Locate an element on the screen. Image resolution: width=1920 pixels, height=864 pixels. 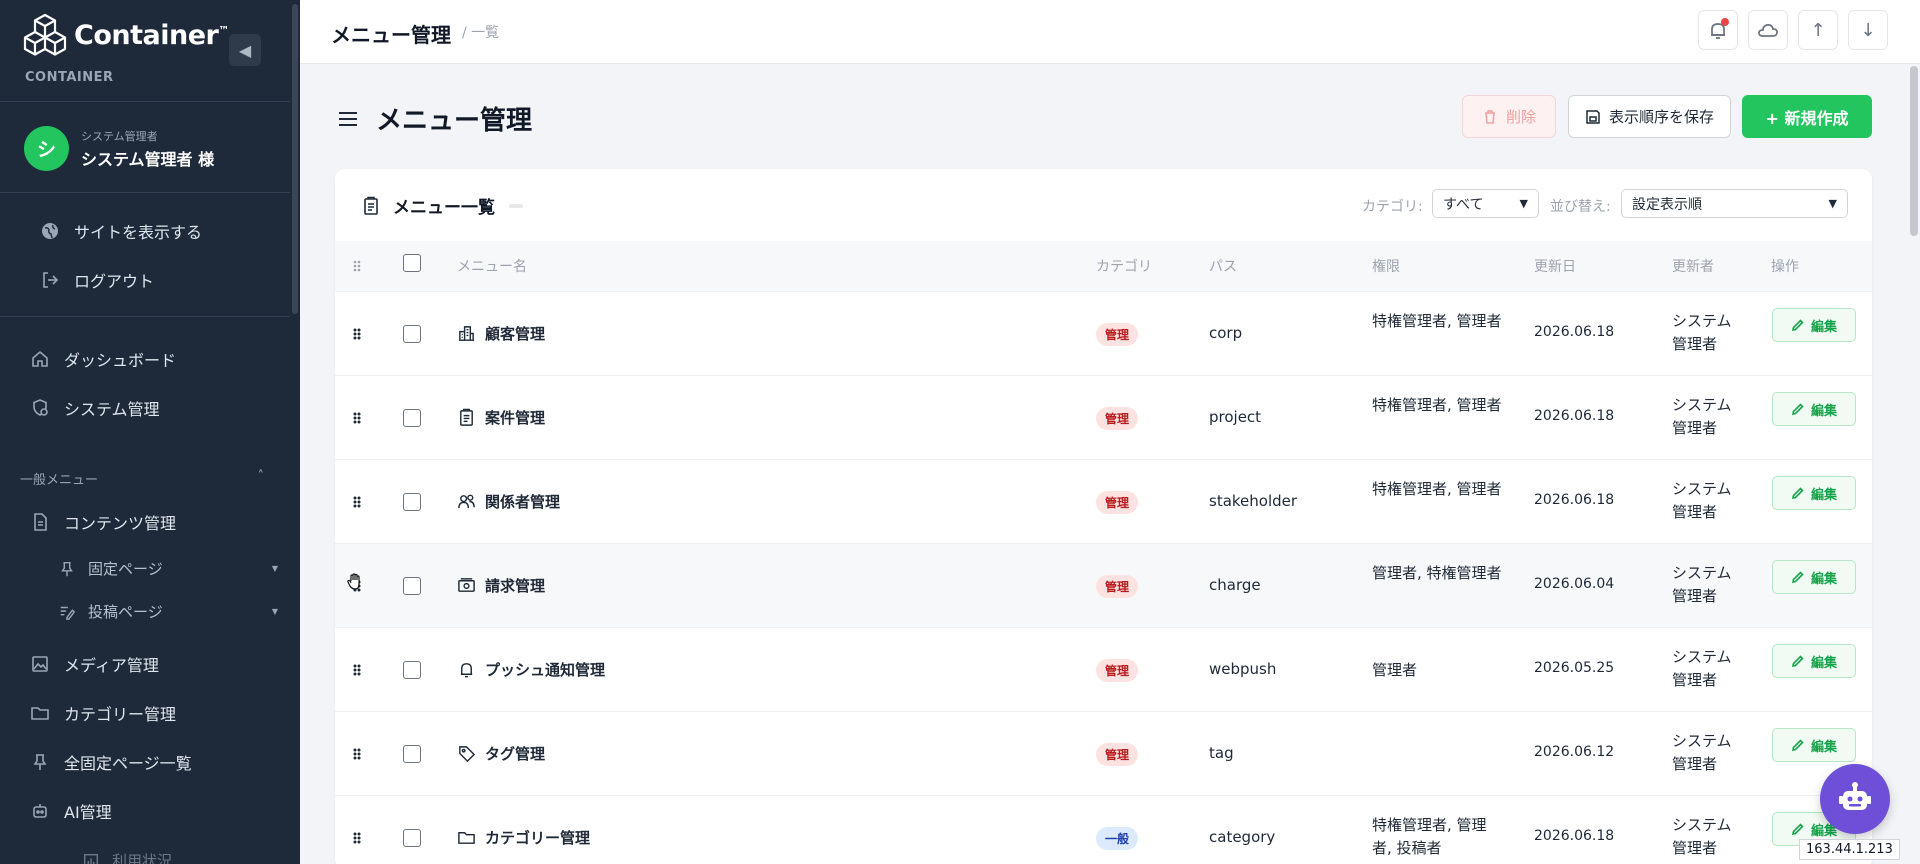
sidebar-item-site: サイトを表示する is located at coordinates (121, 231).